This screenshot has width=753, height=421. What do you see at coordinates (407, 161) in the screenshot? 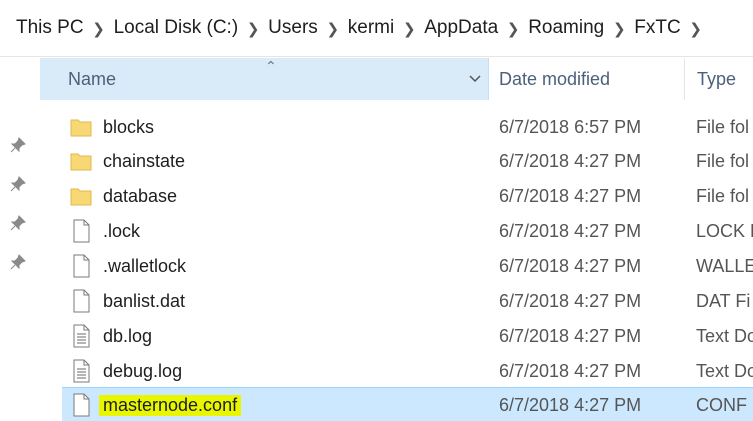
I see `list-item: chainstate 6/7/2018 4:27 PM File fol` at bounding box center [407, 161].